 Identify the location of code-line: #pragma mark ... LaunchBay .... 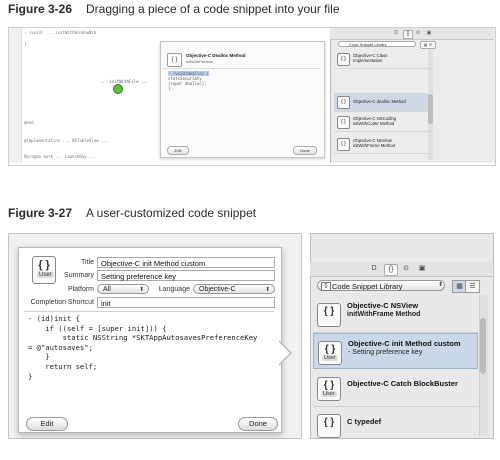
(60, 156).